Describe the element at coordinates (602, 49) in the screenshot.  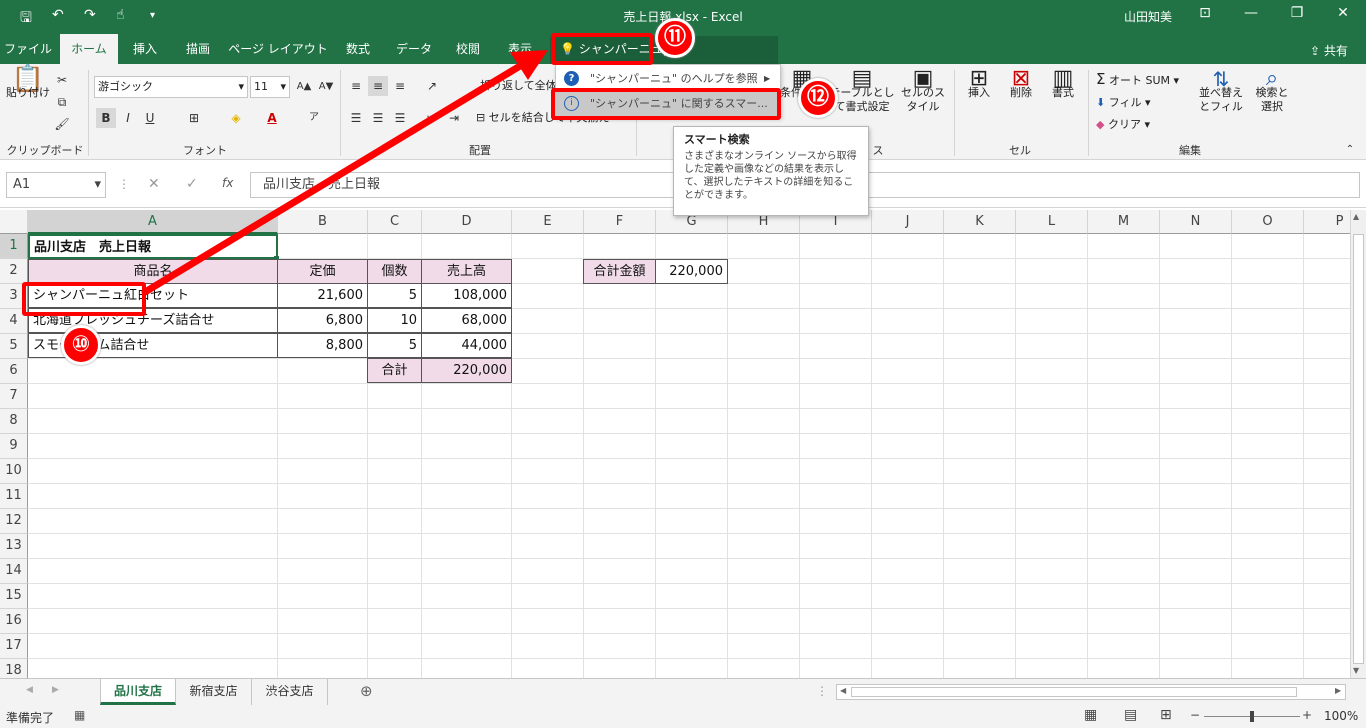
I see `search-highlight-box` at that location.